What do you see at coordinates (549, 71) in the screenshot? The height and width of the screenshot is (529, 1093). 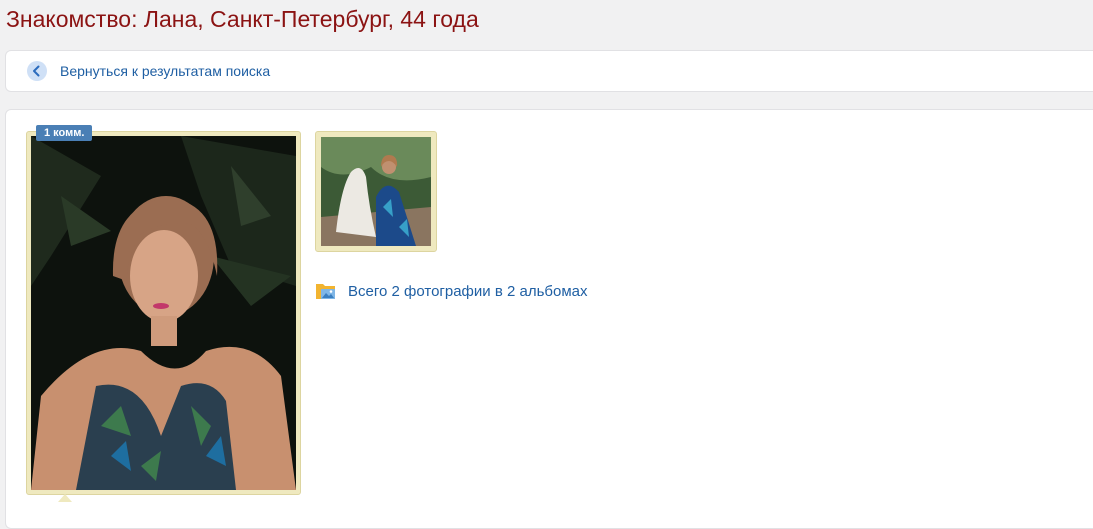 I see `back-navigation-bar: Вернуться к результатам поиска` at bounding box center [549, 71].